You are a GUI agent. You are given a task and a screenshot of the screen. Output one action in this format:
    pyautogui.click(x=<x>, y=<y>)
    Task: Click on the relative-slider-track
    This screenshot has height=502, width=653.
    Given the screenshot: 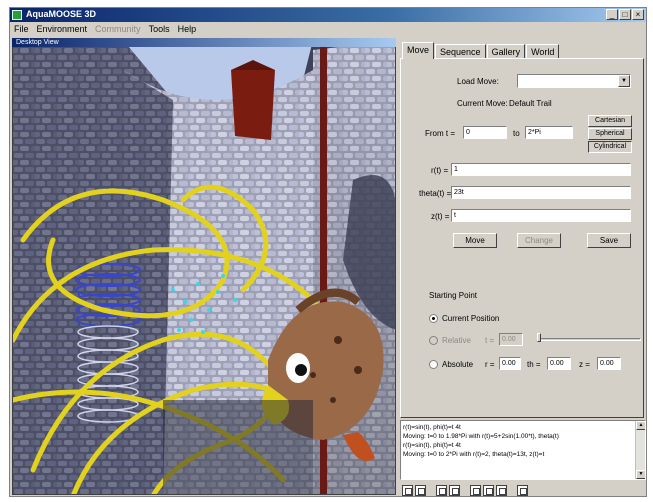 What is the action you would take?
    pyautogui.click(x=589, y=339)
    